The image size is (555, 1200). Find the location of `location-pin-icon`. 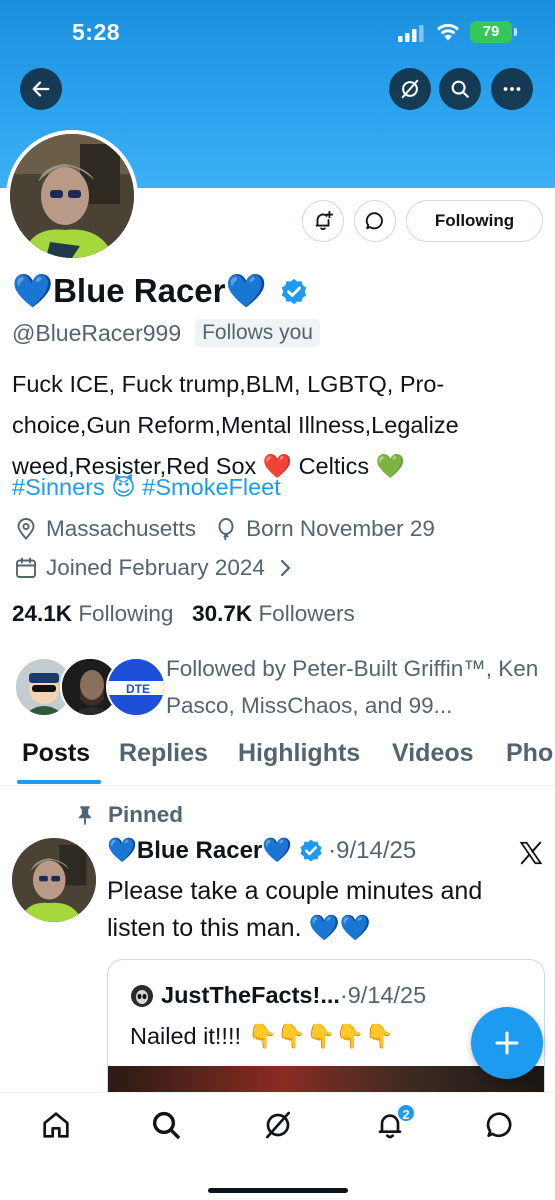

location-pin-icon is located at coordinates (26, 529).